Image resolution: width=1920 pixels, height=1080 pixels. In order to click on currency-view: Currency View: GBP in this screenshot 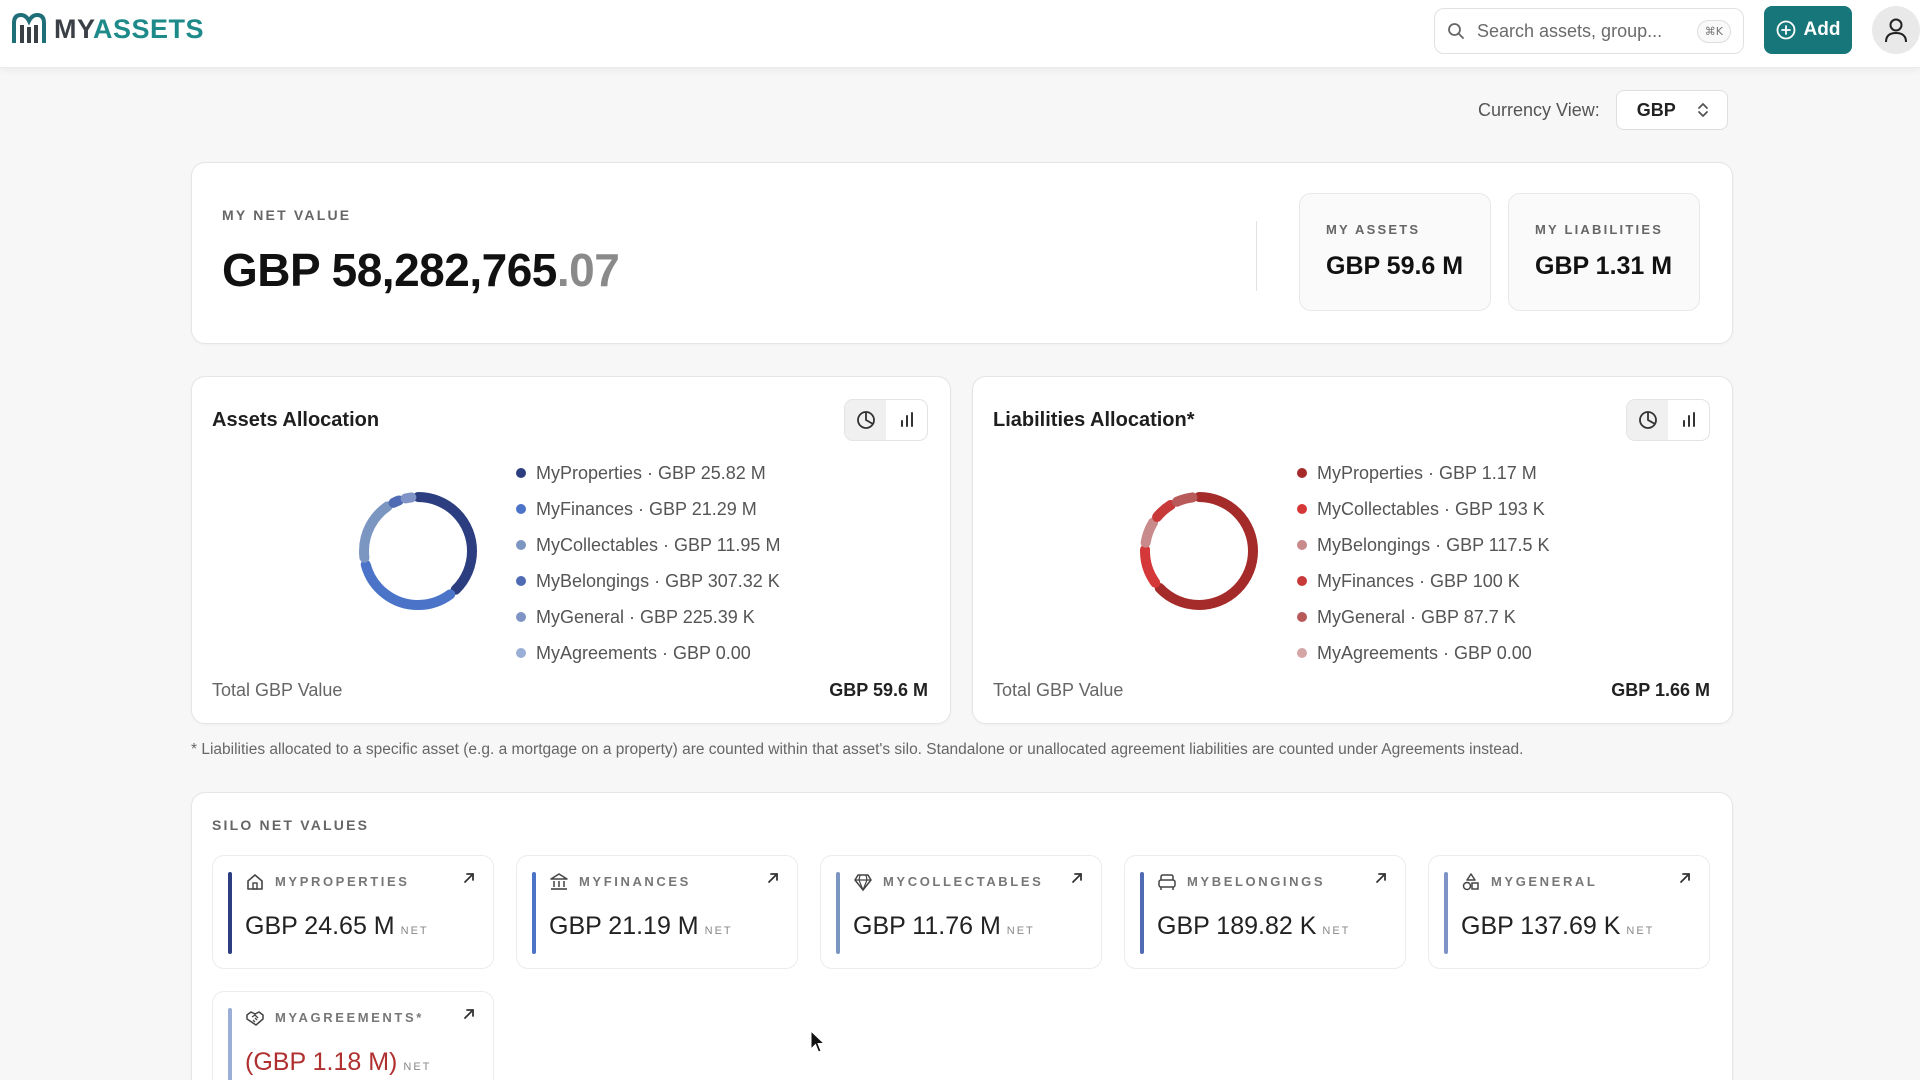, I will do `click(1603, 110)`.